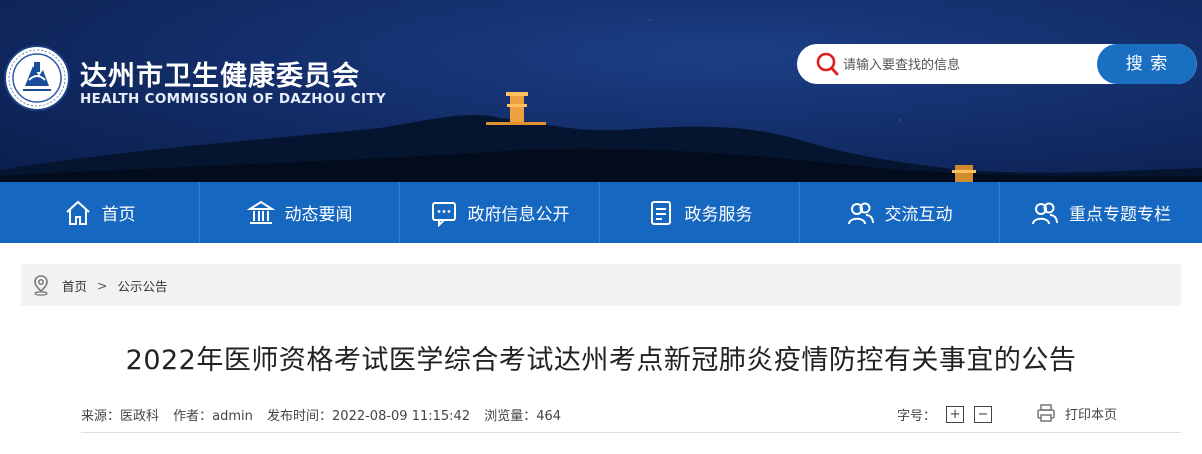 This screenshot has width=1202, height=454. What do you see at coordinates (631, 432) in the screenshot?
I see `divider` at bounding box center [631, 432].